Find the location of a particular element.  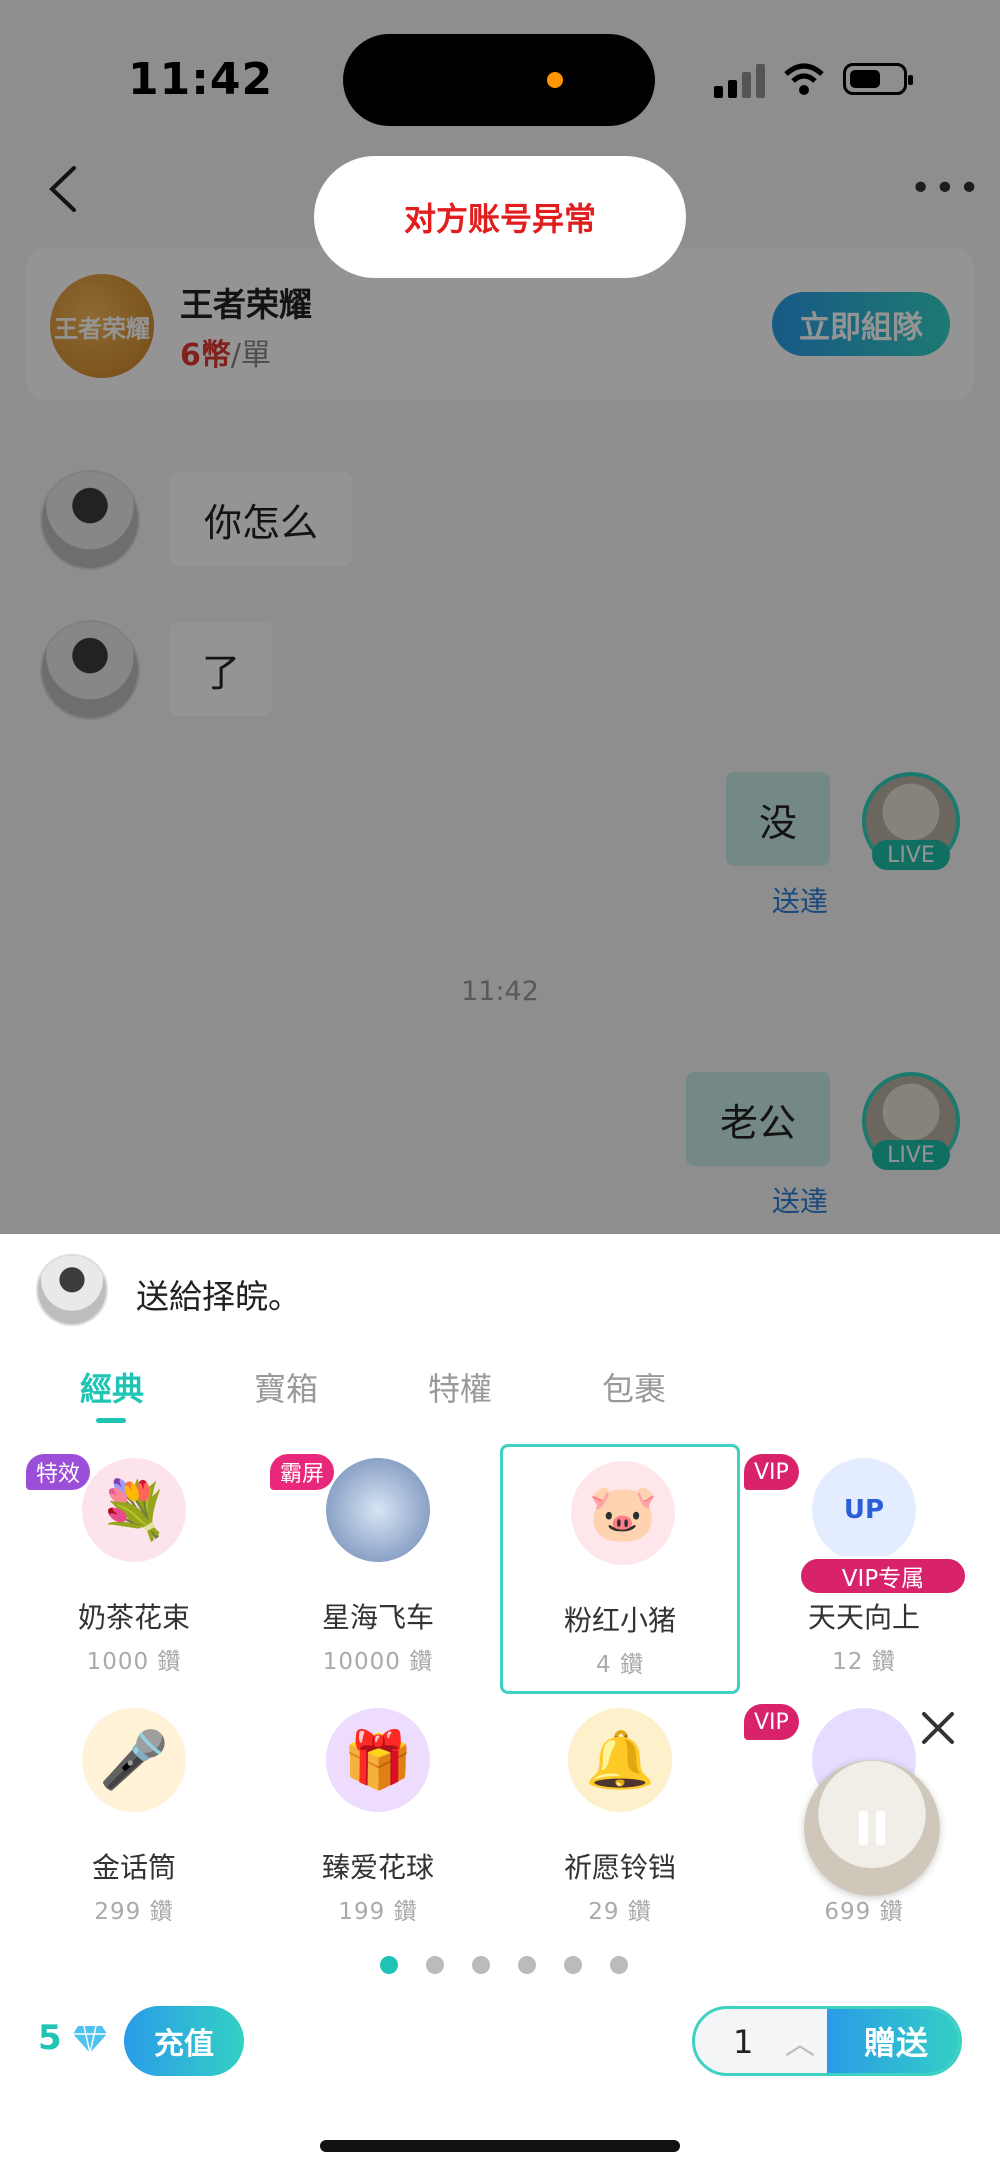

day-day-up-icon: UP is located at coordinates (864, 1510).